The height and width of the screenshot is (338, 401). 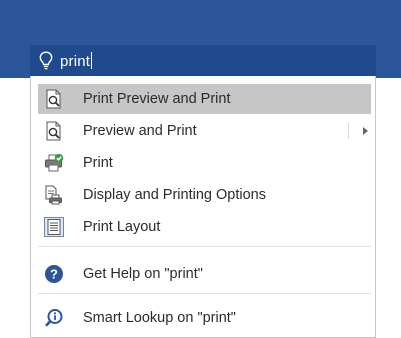 I want to click on menu-item-label: Preview and Print, so click(x=140, y=131).